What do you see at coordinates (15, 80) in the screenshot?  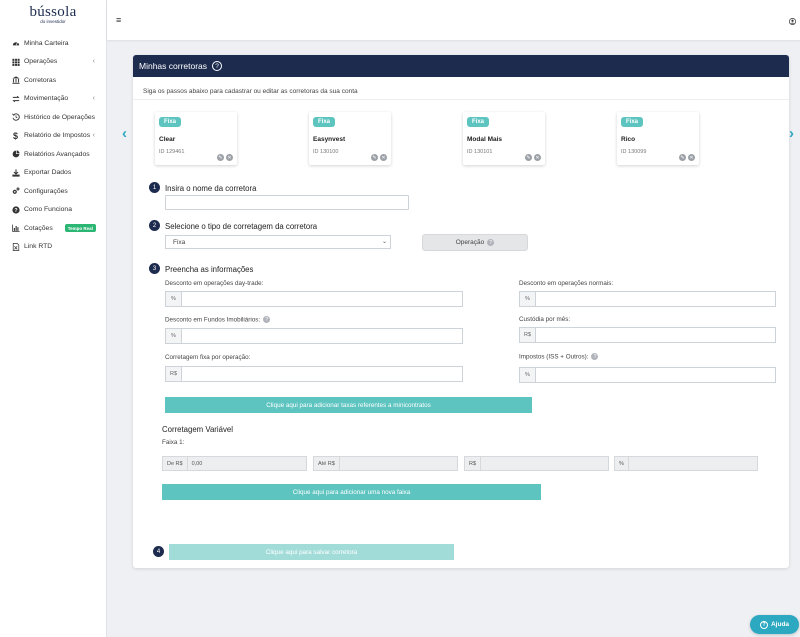 I see `bank-icon` at bounding box center [15, 80].